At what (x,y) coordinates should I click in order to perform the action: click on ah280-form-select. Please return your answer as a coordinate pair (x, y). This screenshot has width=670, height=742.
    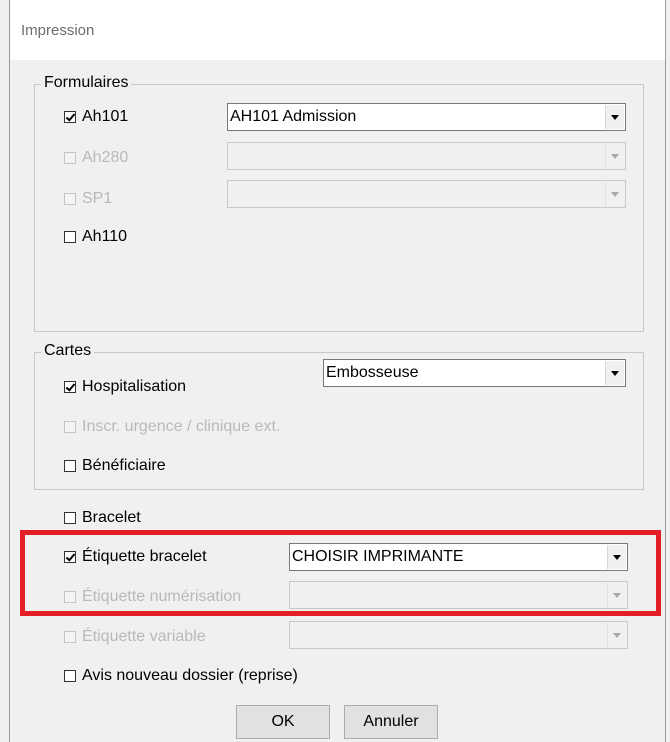
    Looking at the image, I should click on (426, 156).